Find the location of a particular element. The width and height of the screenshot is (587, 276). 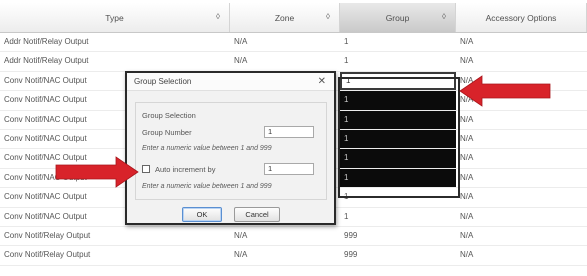

column-label-group: Group is located at coordinates (397, 17).